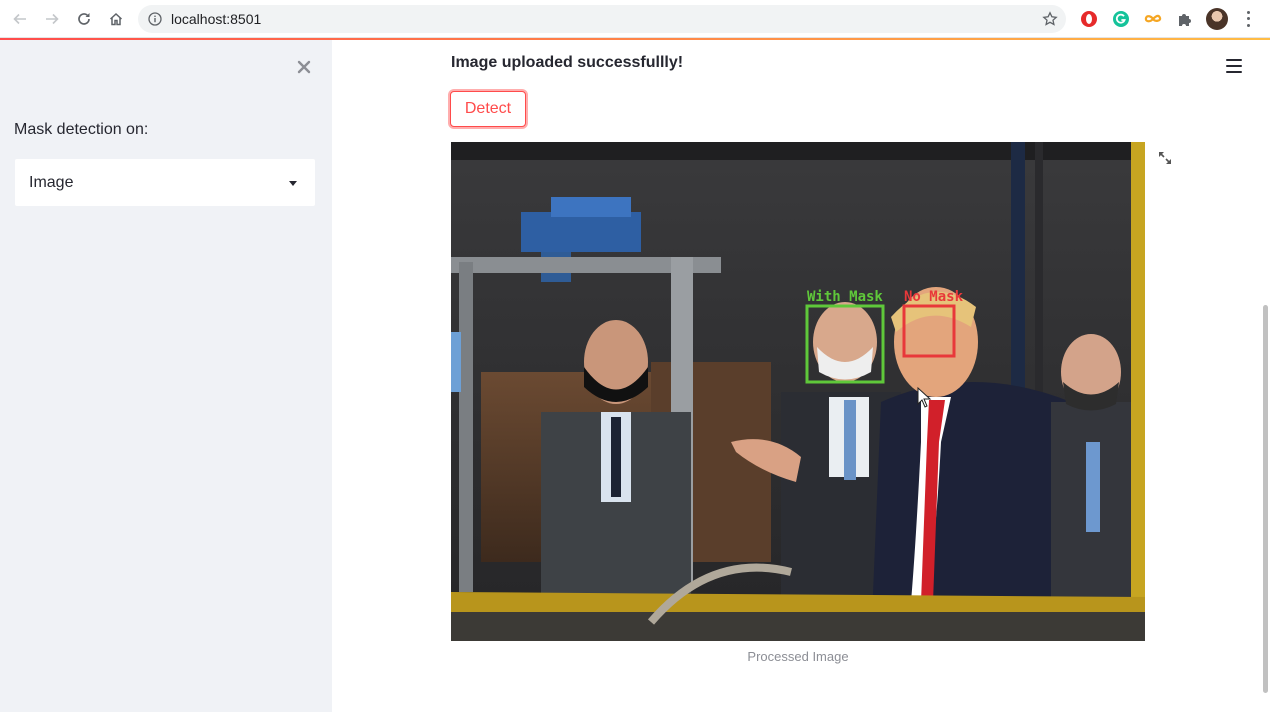  What do you see at coordinates (567, 62) in the screenshot?
I see `upload-status-message: Image uploaded successfullly!` at bounding box center [567, 62].